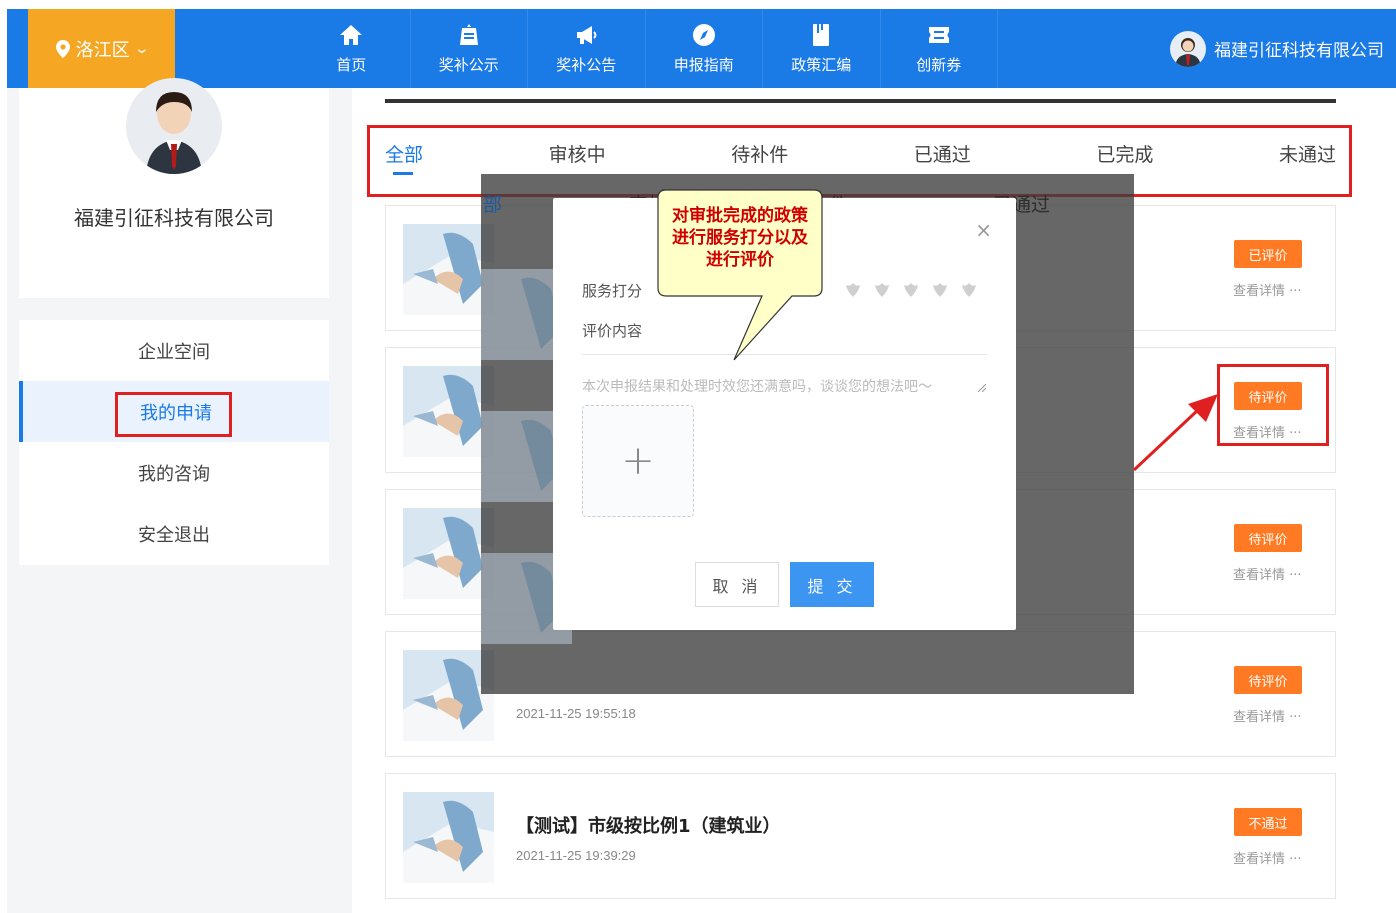 This screenshot has height=913, width=1396. What do you see at coordinates (939, 48) in the screenshot?
I see `nav-item-voucher: 创新券` at bounding box center [939, 48].